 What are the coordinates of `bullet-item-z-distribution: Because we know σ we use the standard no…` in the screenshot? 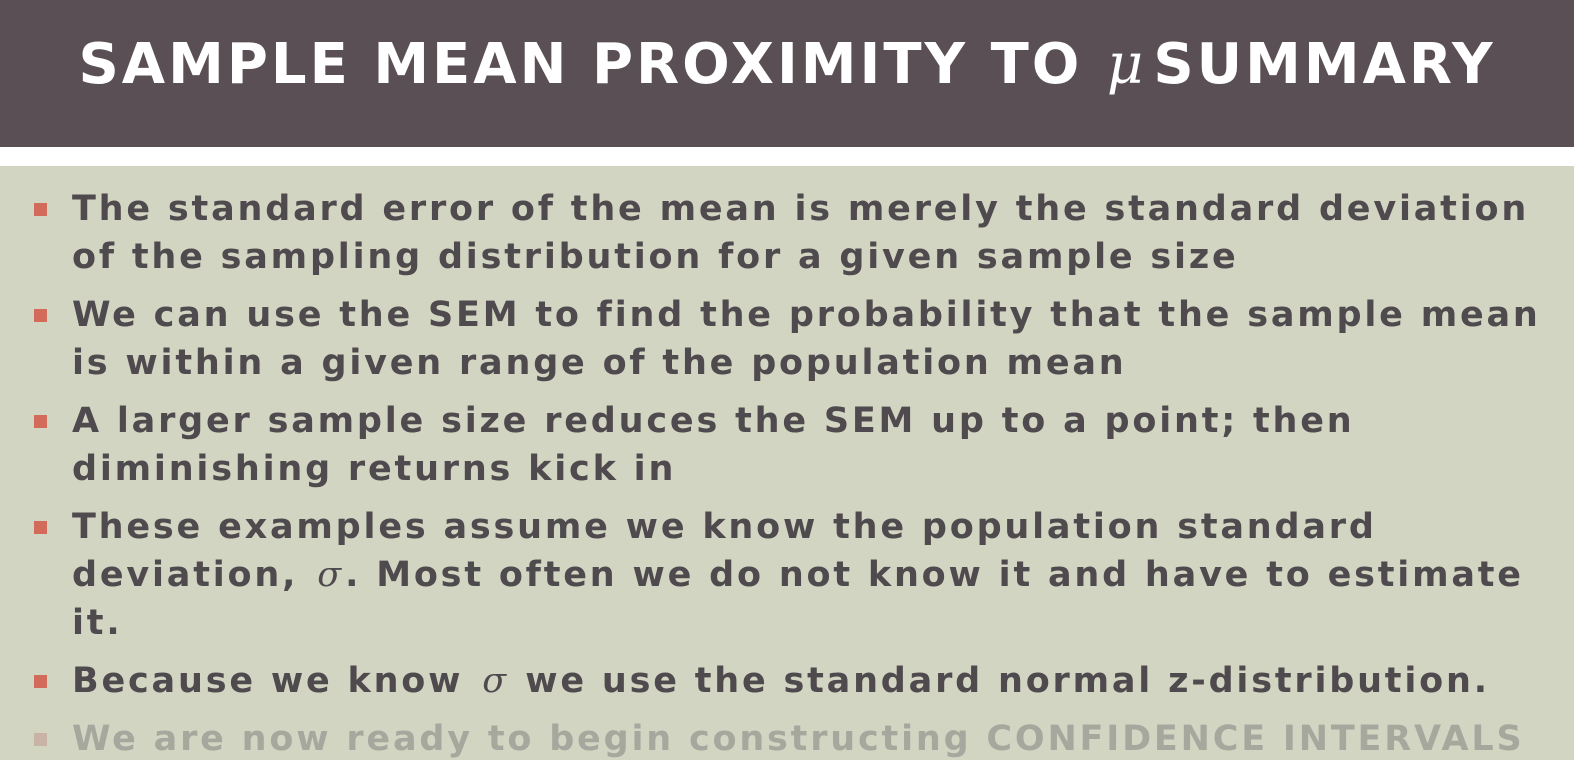 It's located at (787, 681).